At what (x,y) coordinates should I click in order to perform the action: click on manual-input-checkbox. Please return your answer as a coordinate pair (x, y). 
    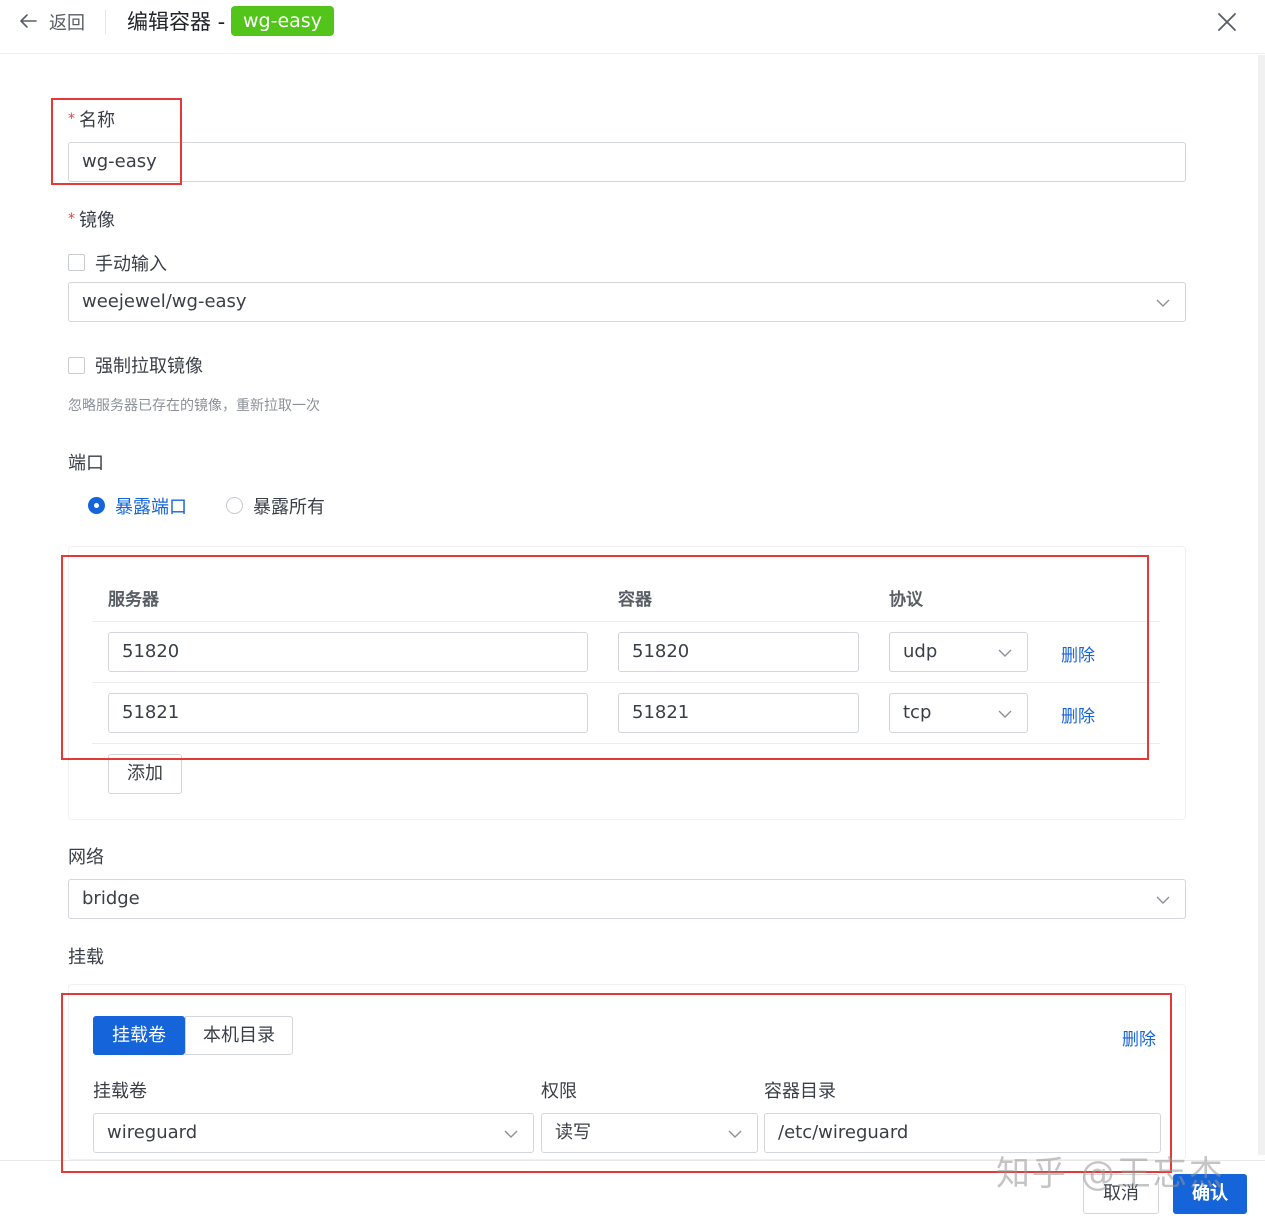
    Looking at the image, I should click on (76, 262).